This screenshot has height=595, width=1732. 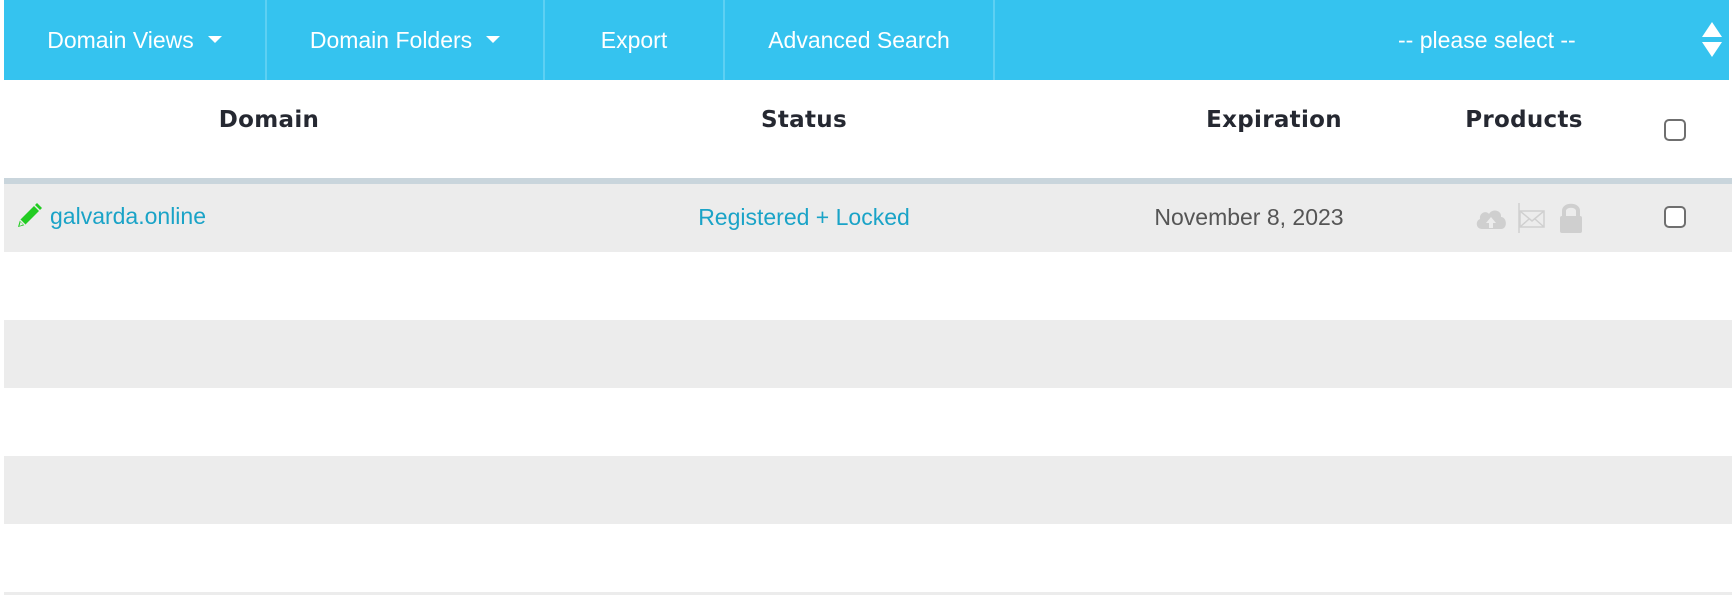 What do you see at coordinates (1675, 130) in the screenshot?
I see `select-all-checkbox` at bounding box center [1675, 130].